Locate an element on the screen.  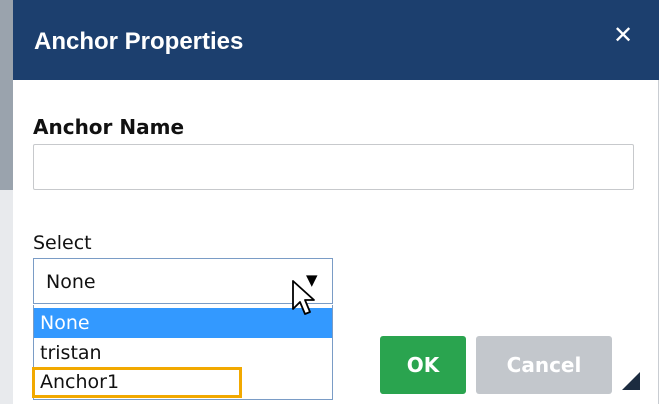
select-option-none: None is located at coordinates (183, 323).